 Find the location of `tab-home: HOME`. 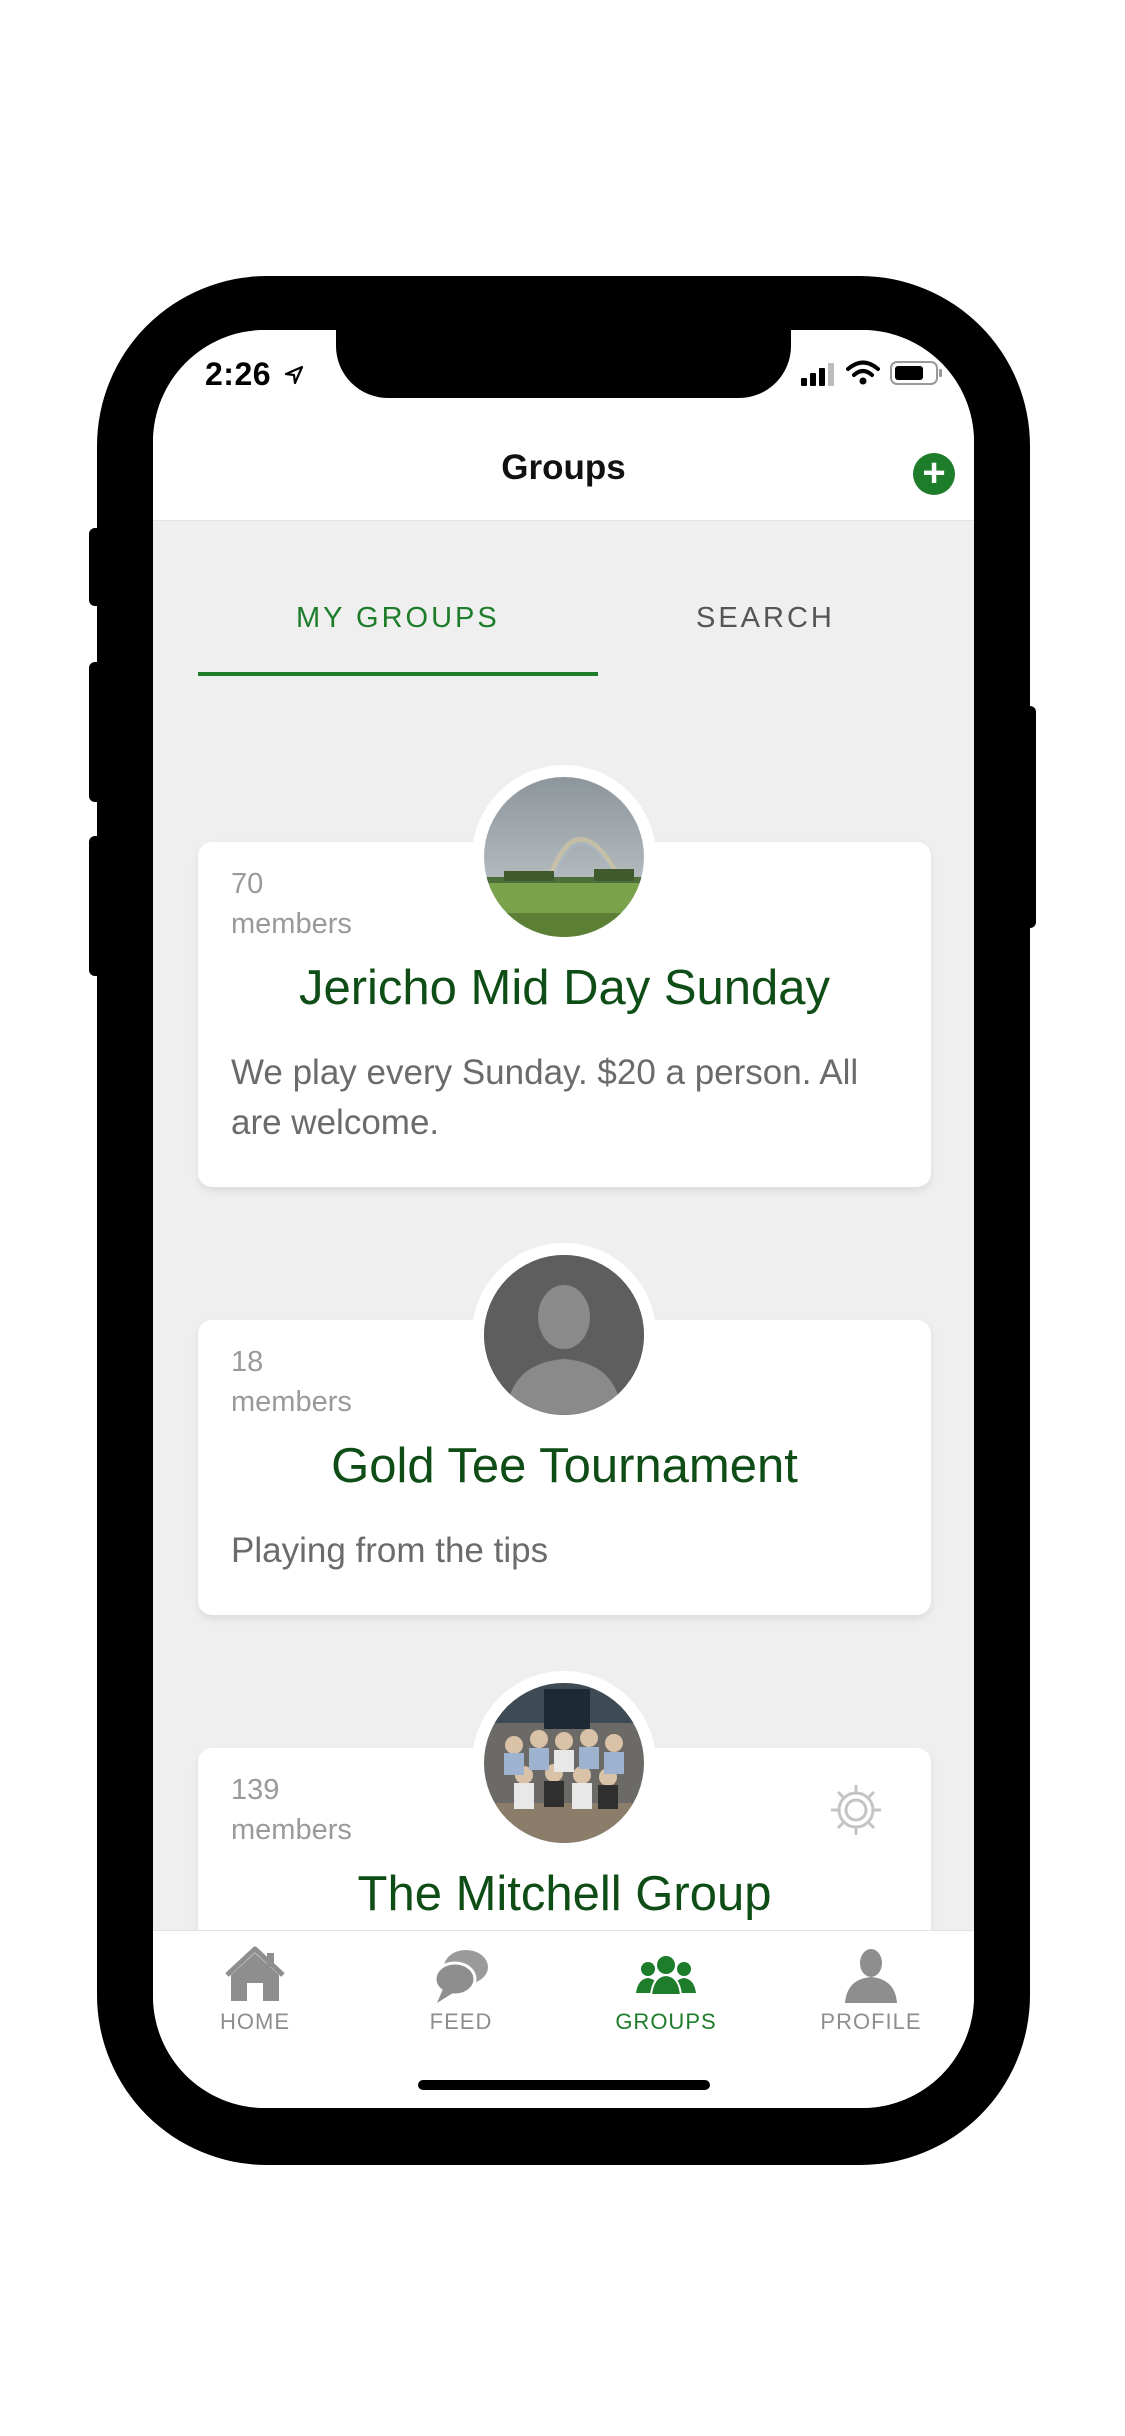

tab-home: HOME is located at coordinates (255, 1988).